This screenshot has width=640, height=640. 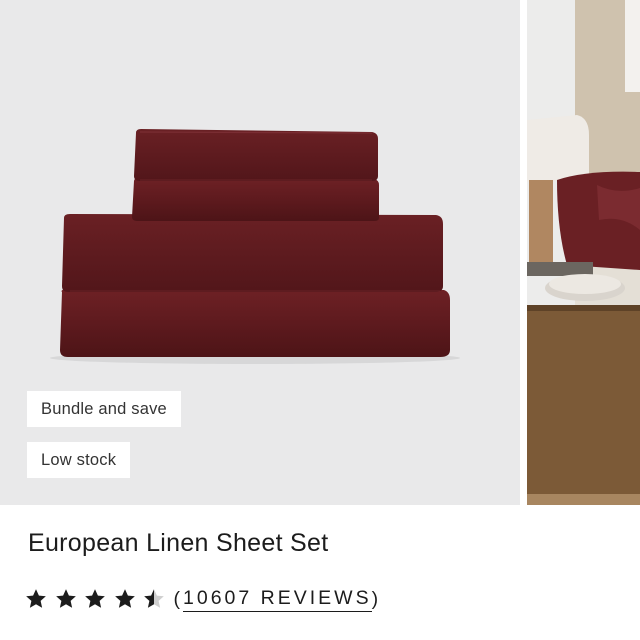 I want to click on rating-summary: ( 10607 REVIEWS ), so click(x=203, y=599).